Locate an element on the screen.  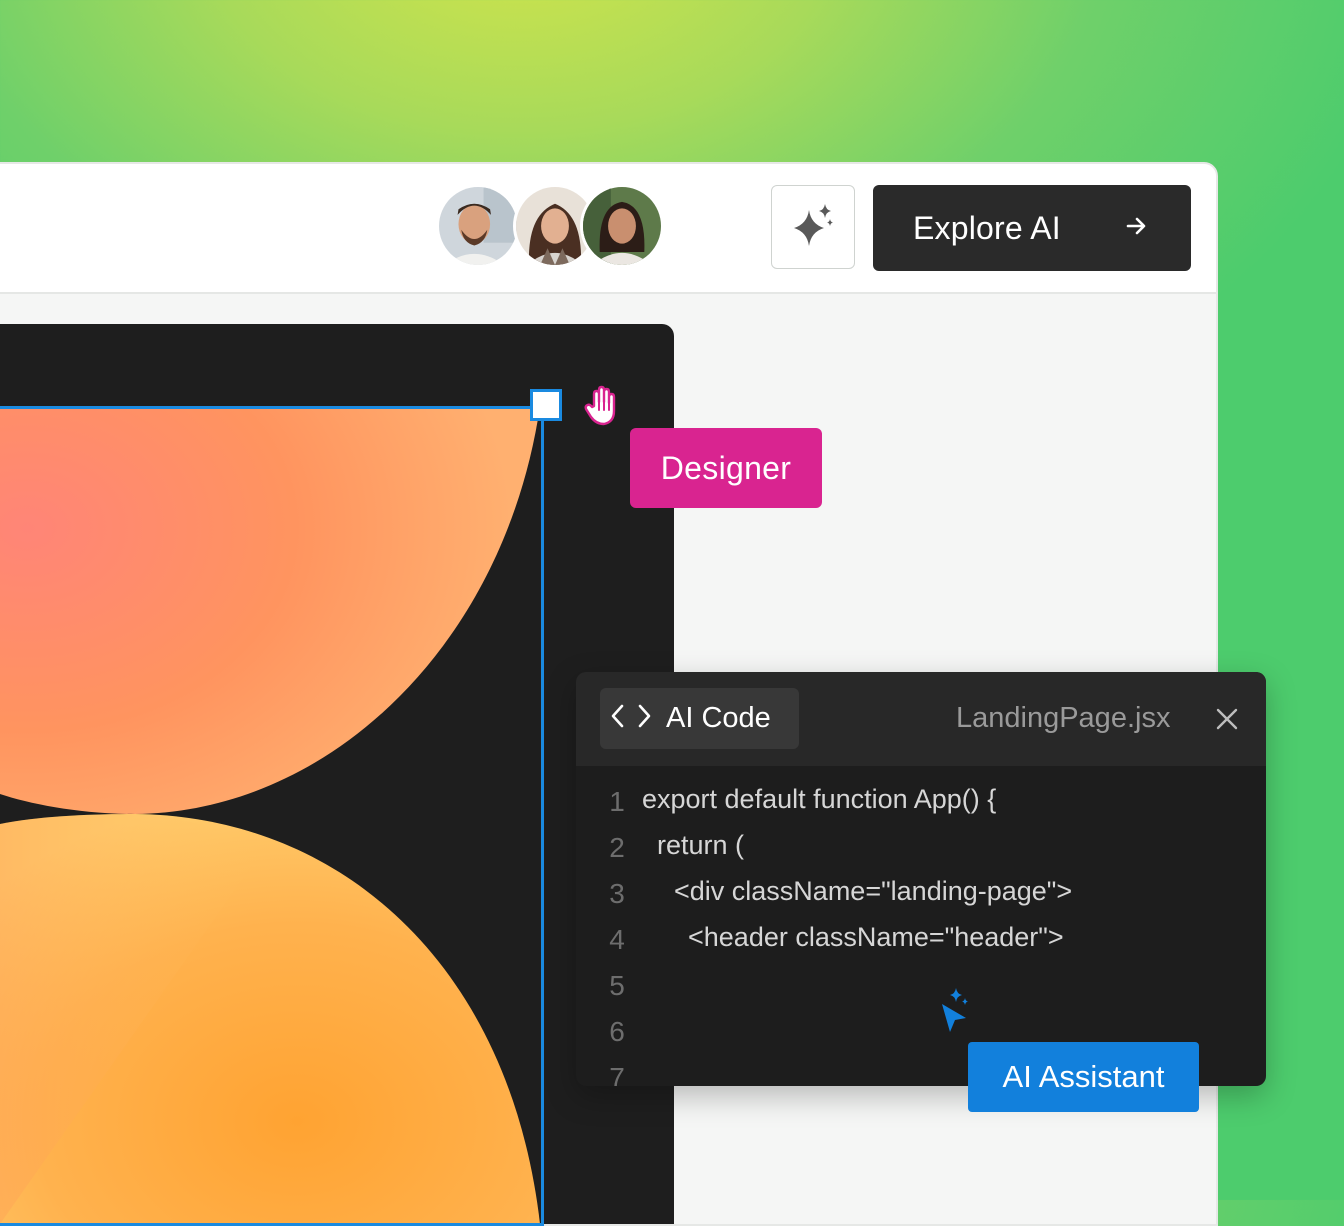
code-line: 4 <header className="header"> is located at coordinates (921, 941).